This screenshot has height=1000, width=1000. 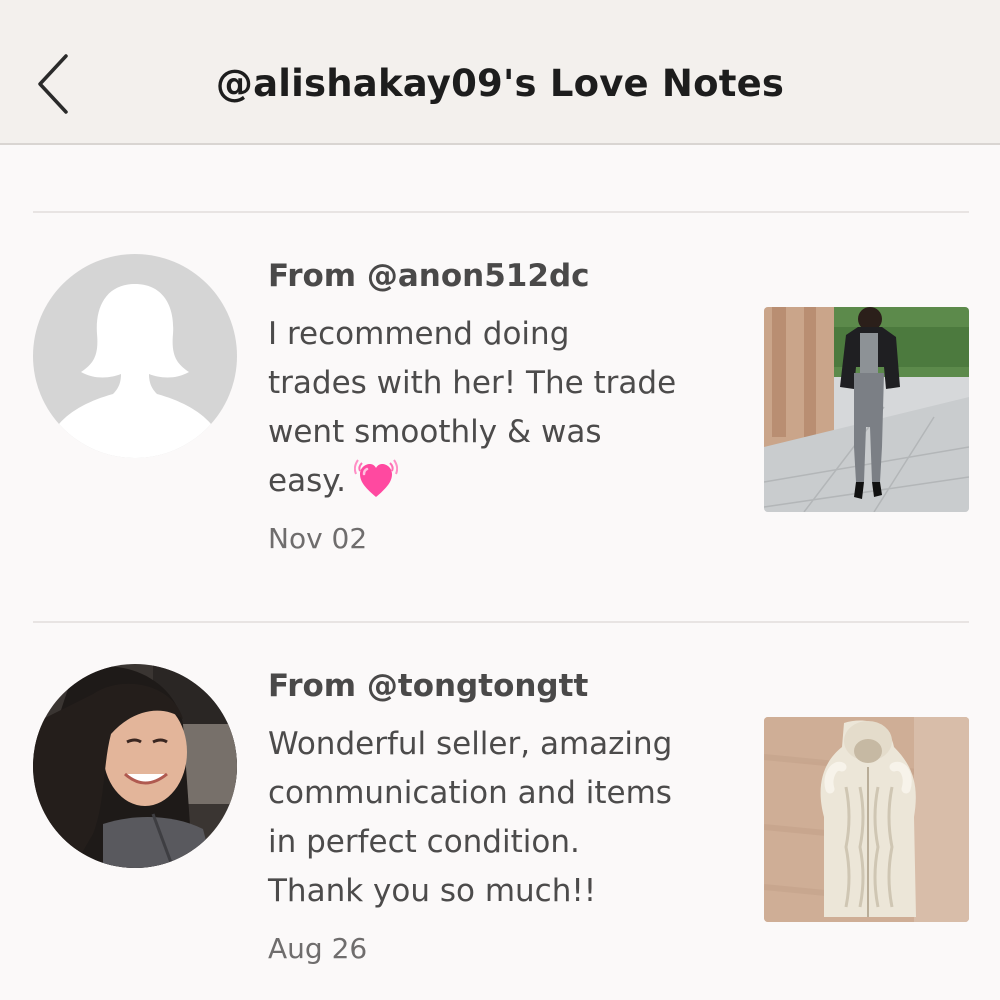 What do you see at coordinates (428, 686) in the screenshot?
I see `note-sender: From @tongtongtt` at bounding box center [428, 686].